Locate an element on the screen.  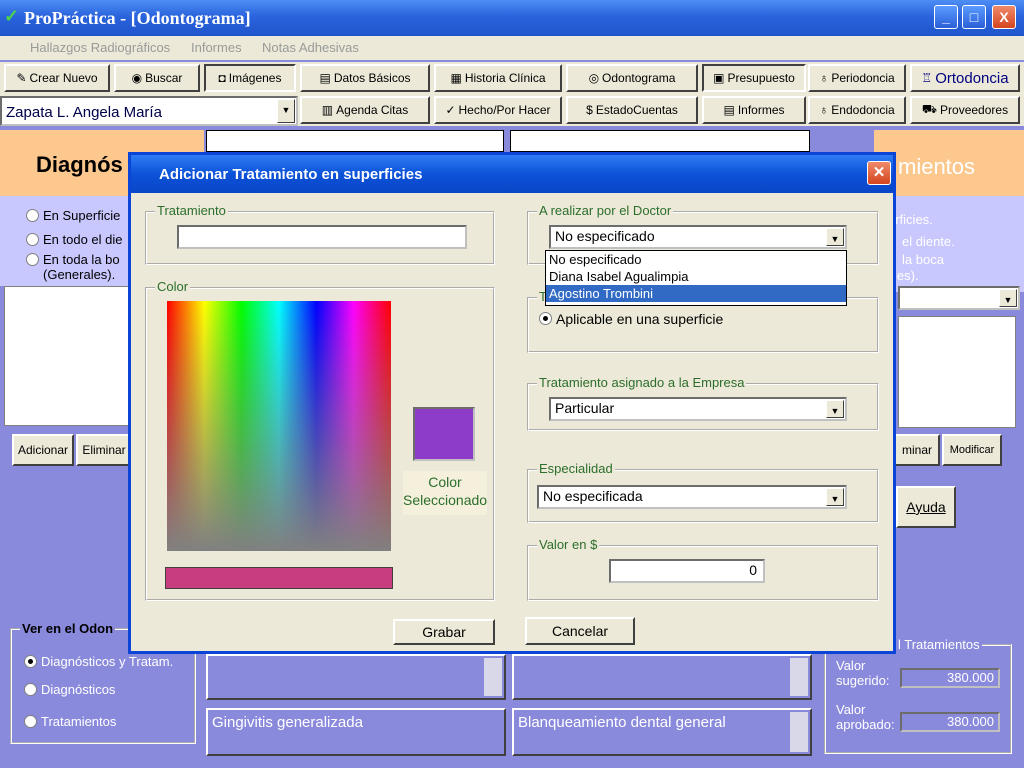
radio-diag-y-trat: Diagnósticos y Tratam. is located at coordinates (98, 661).